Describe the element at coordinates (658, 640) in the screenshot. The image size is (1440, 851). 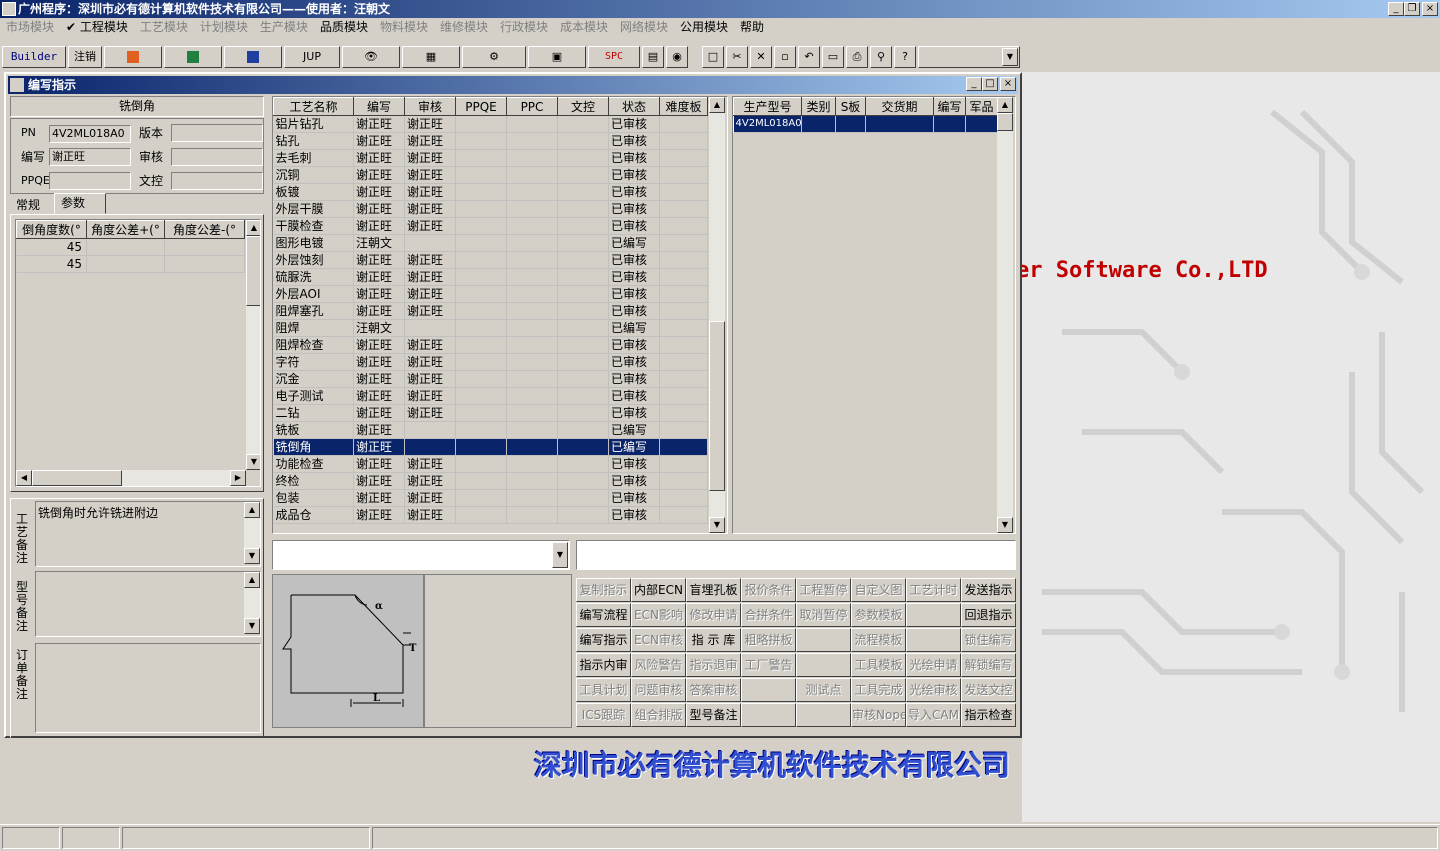
I see `action-button: ECN审核` at that location.